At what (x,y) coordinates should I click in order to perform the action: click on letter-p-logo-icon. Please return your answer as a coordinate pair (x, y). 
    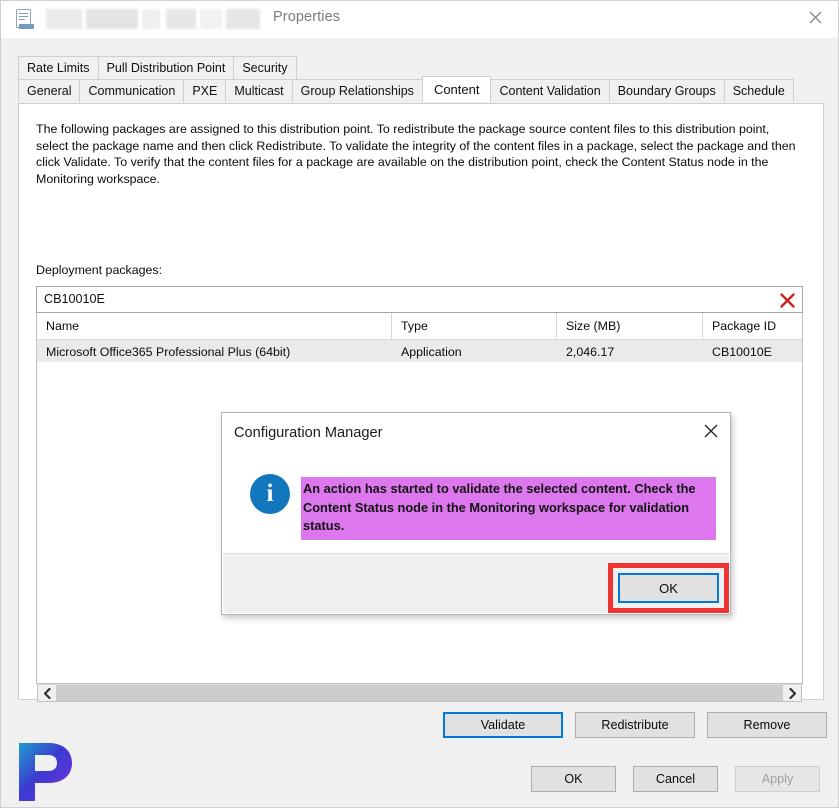
    Looking at the image, I should click on (45, 772).